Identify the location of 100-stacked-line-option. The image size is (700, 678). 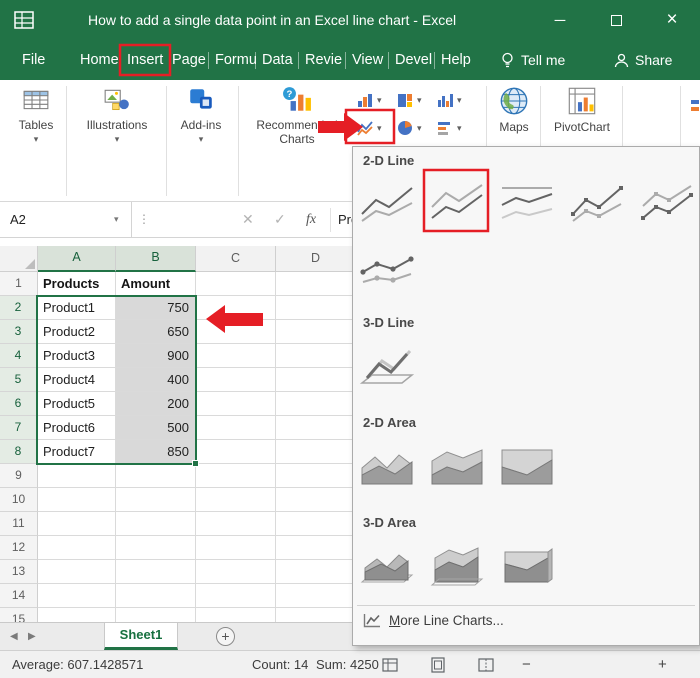
(527, 203).